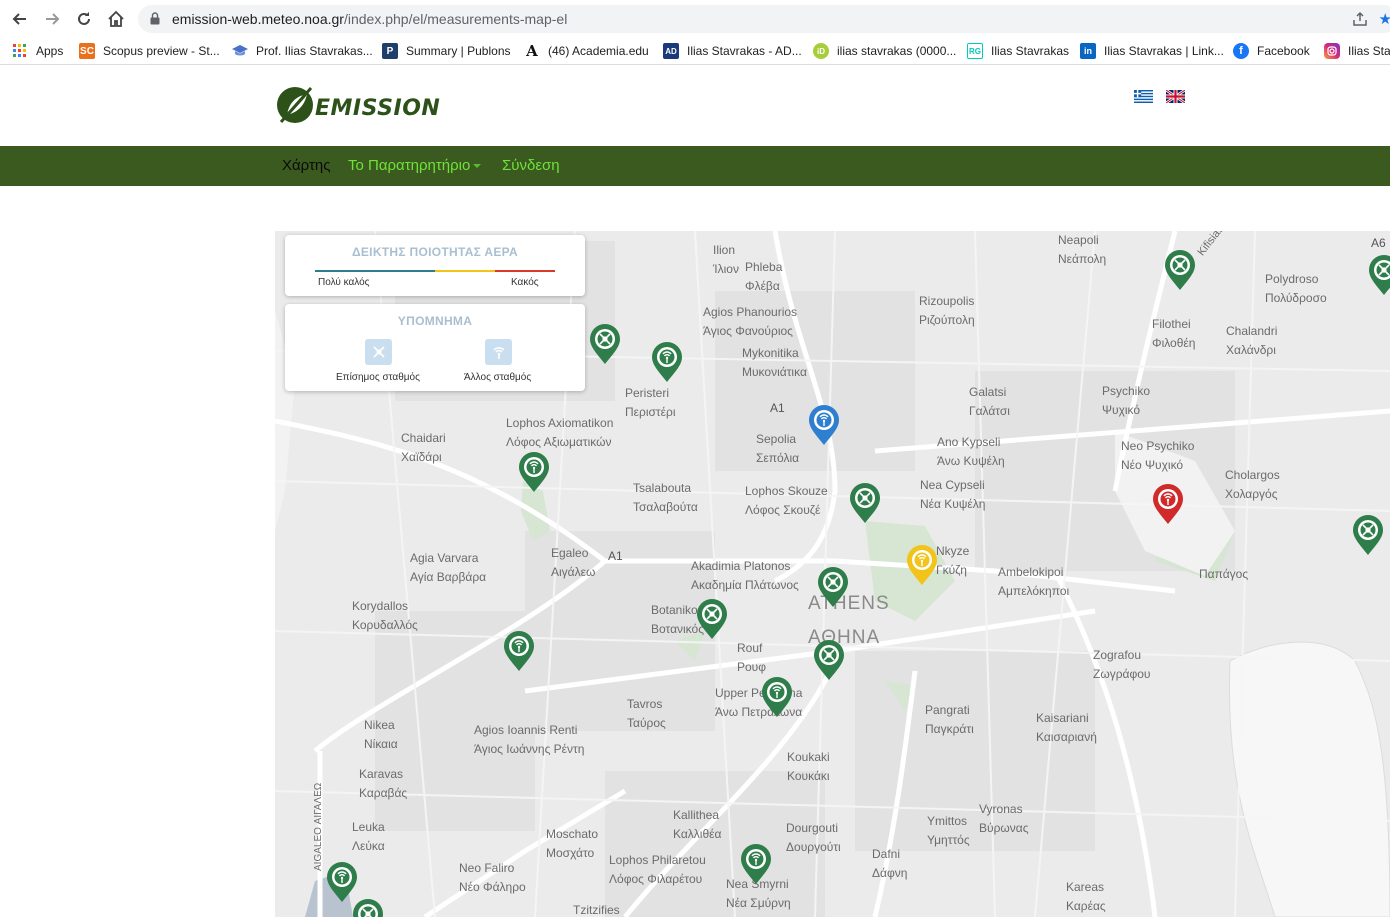  What do you see at coordinates (808, 766) in the screenshot?
I see `place-koukaki: Koukaki Κουκάκι` at bounding box center [808, 766].